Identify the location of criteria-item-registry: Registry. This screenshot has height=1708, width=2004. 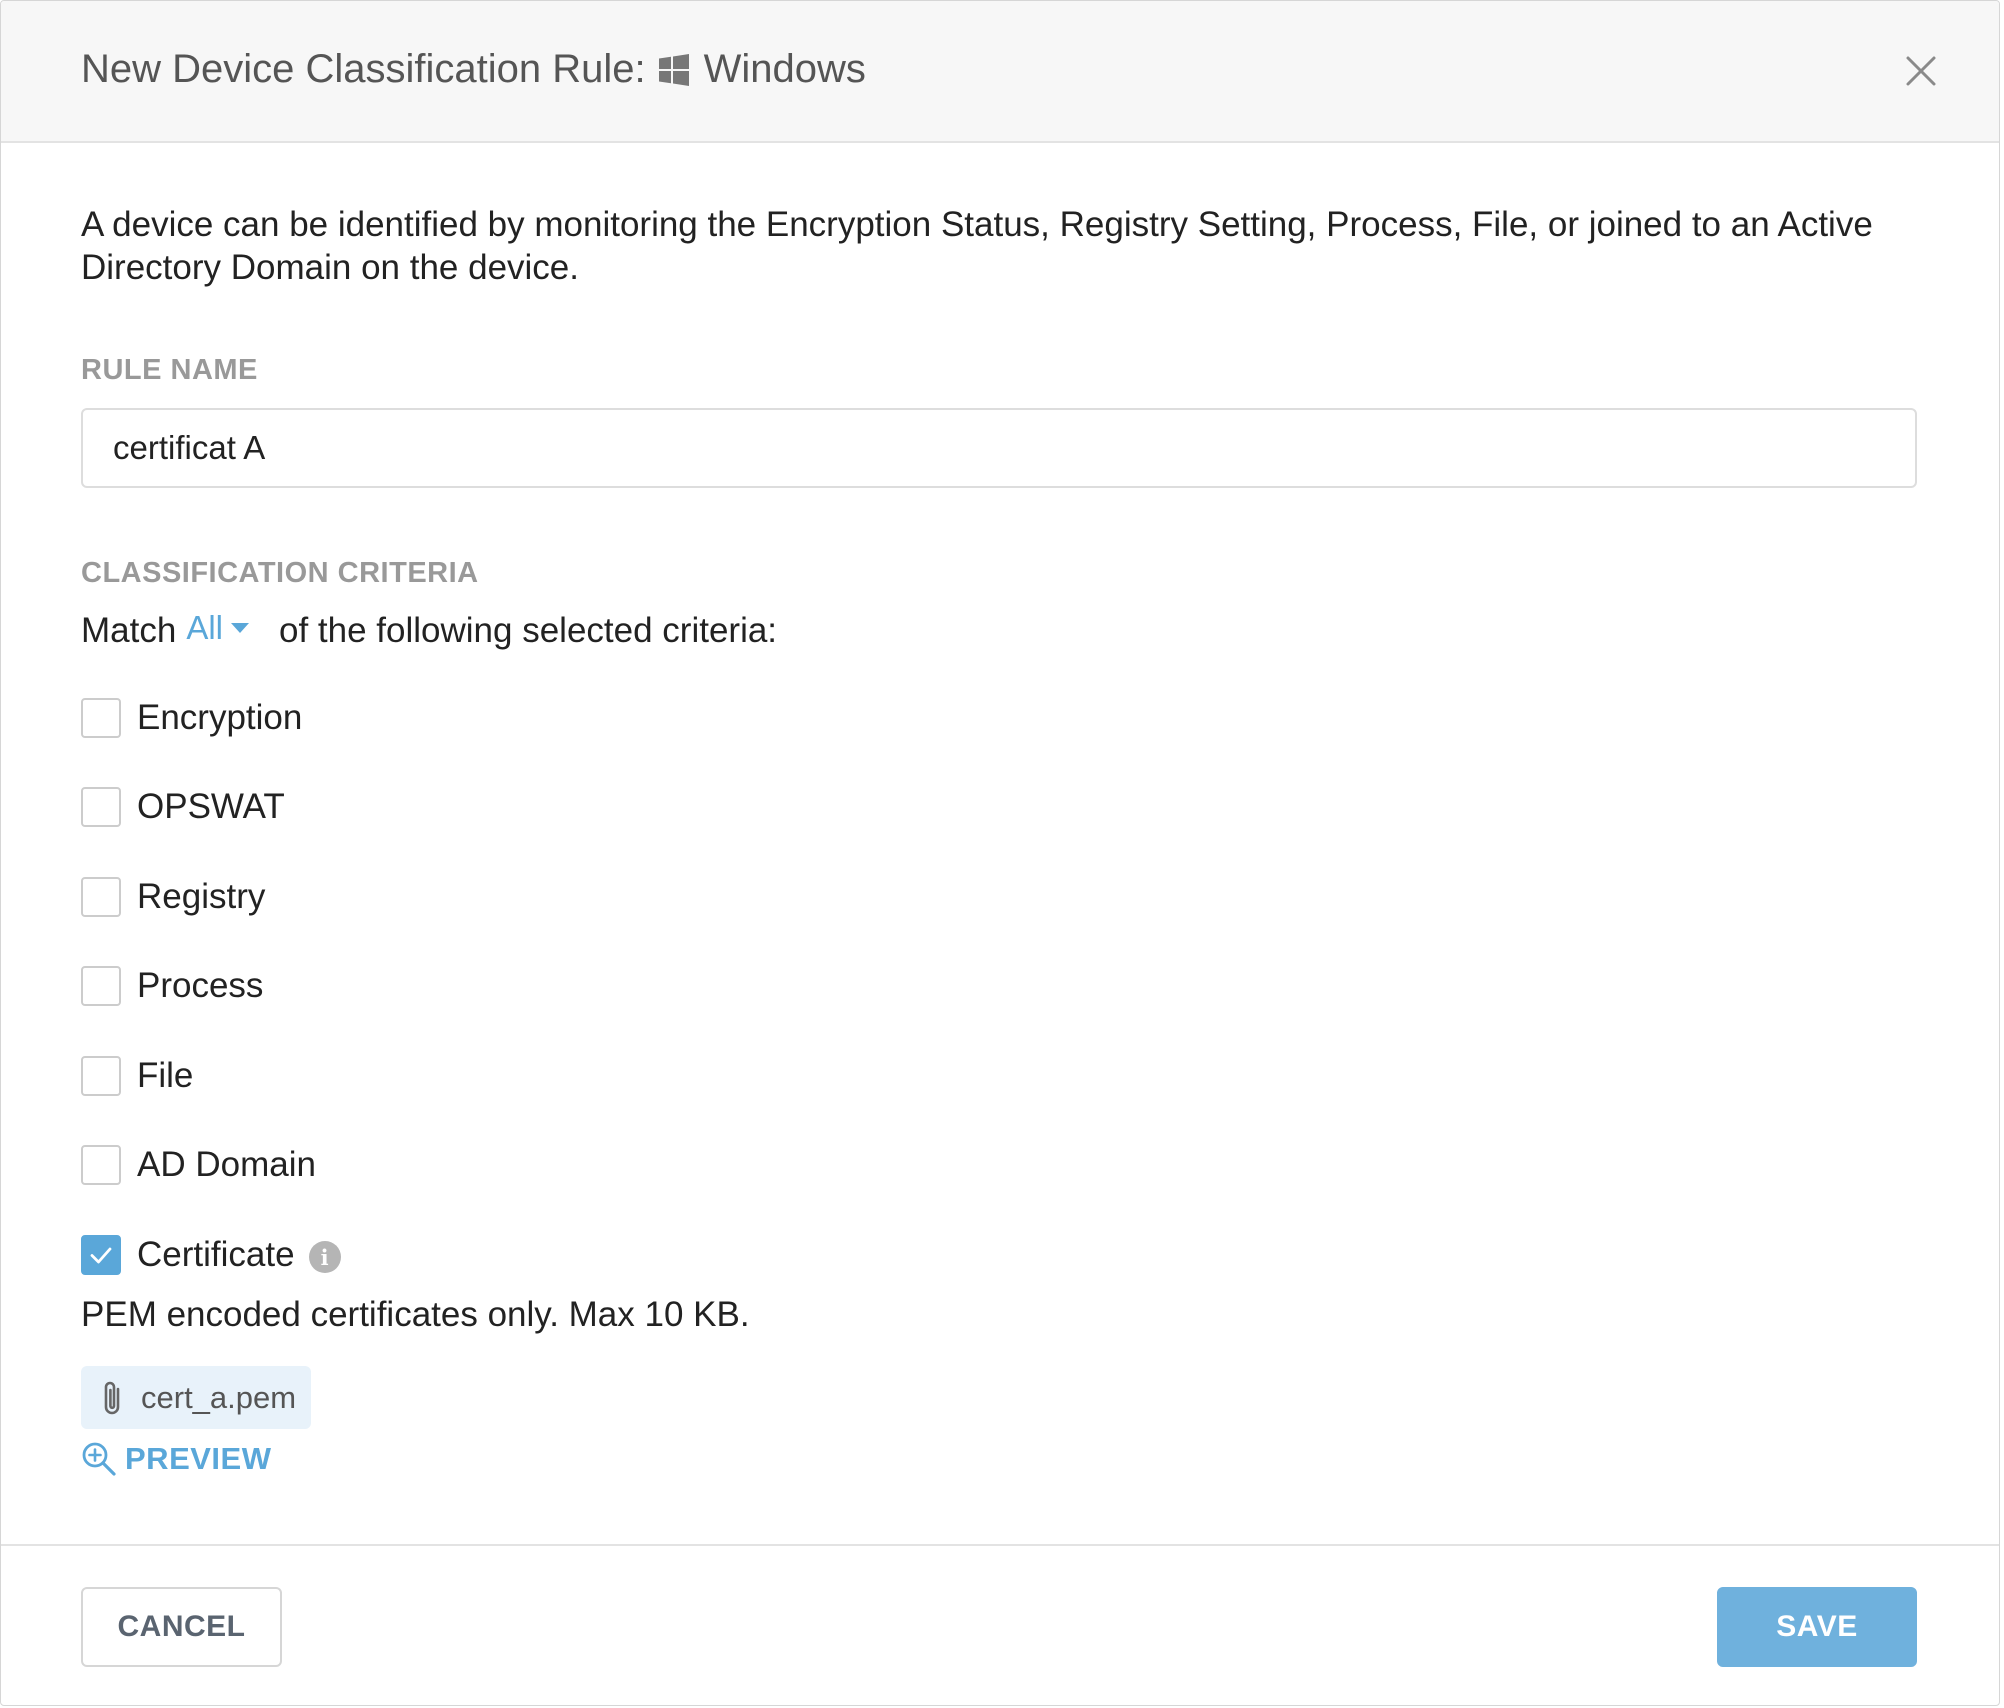
(173, 897).